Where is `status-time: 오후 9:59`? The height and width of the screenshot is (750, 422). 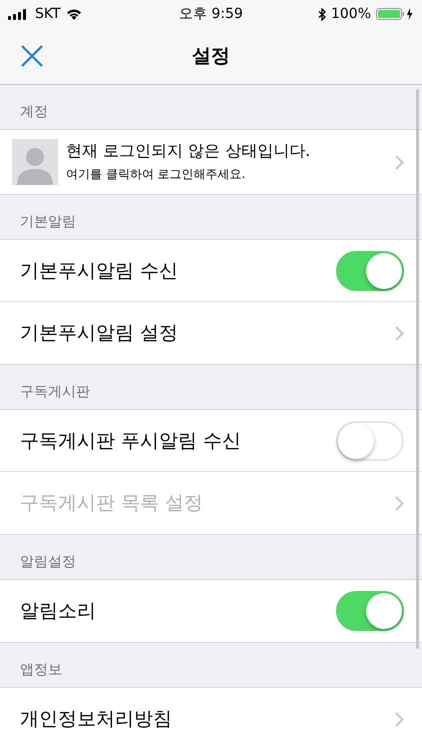 status-time: 오후 9:59 is located at coordinates (211, 14).